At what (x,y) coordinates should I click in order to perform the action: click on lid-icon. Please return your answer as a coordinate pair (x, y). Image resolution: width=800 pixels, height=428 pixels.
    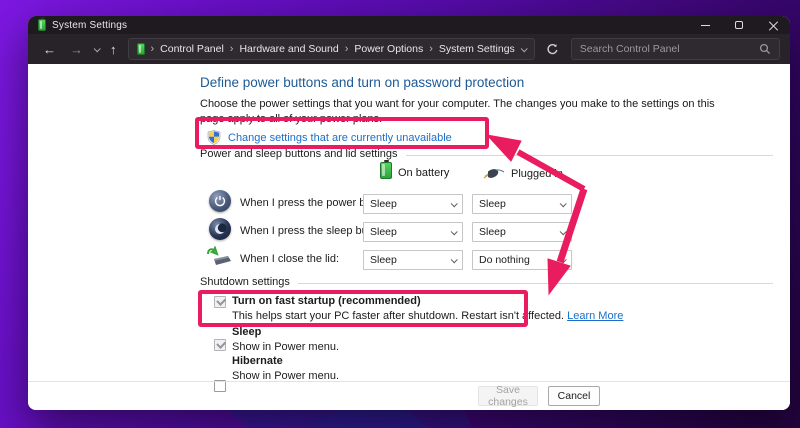
    Looking at the image, I should click on (219, 257).